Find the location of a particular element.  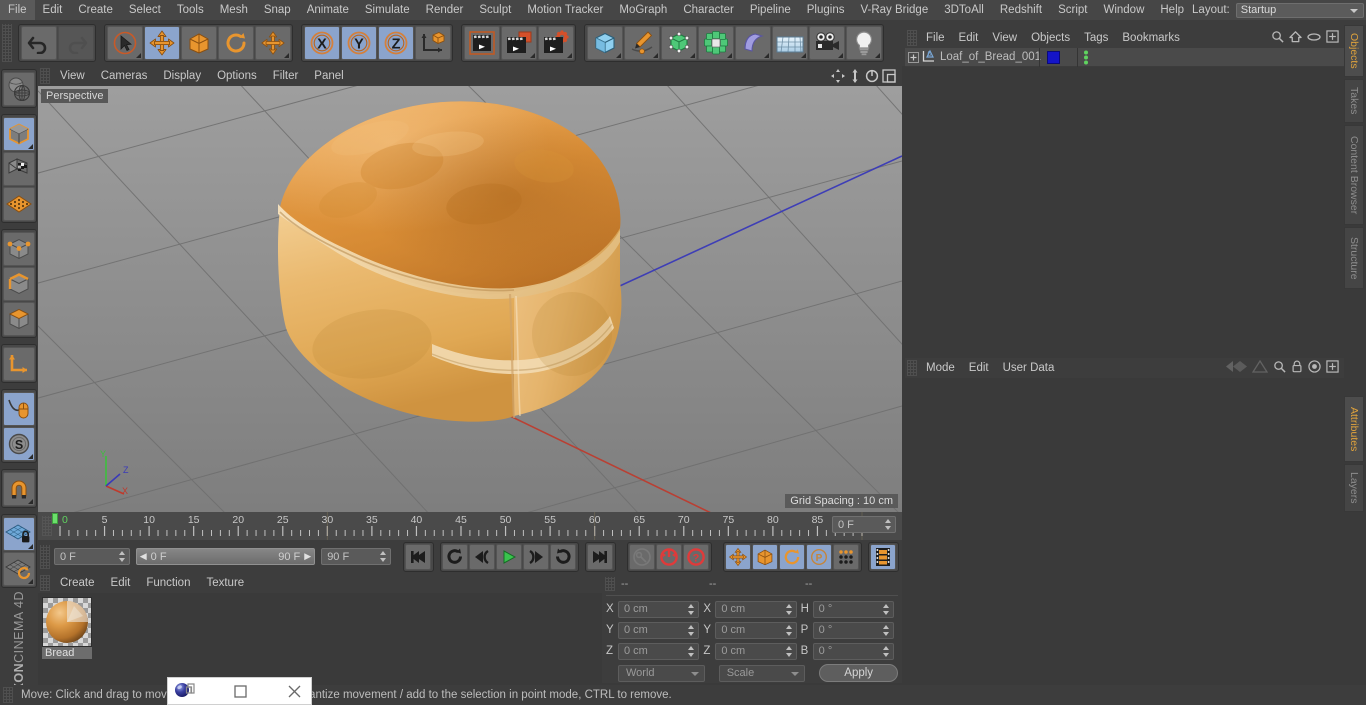

attribute-menu-edit: Edit is located at coordinates (979, 368).